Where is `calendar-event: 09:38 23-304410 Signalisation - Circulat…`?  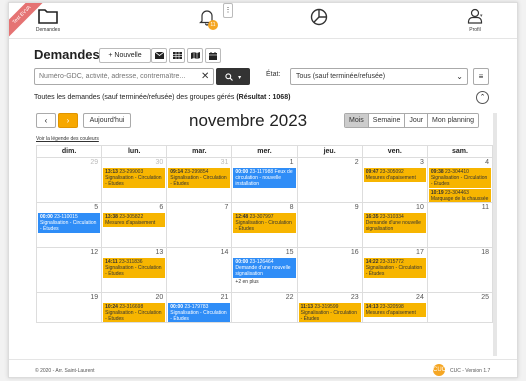
calendar-event: 09:38 23-304410 Signalisation - Circulat… is located at coordinates (459, 178).